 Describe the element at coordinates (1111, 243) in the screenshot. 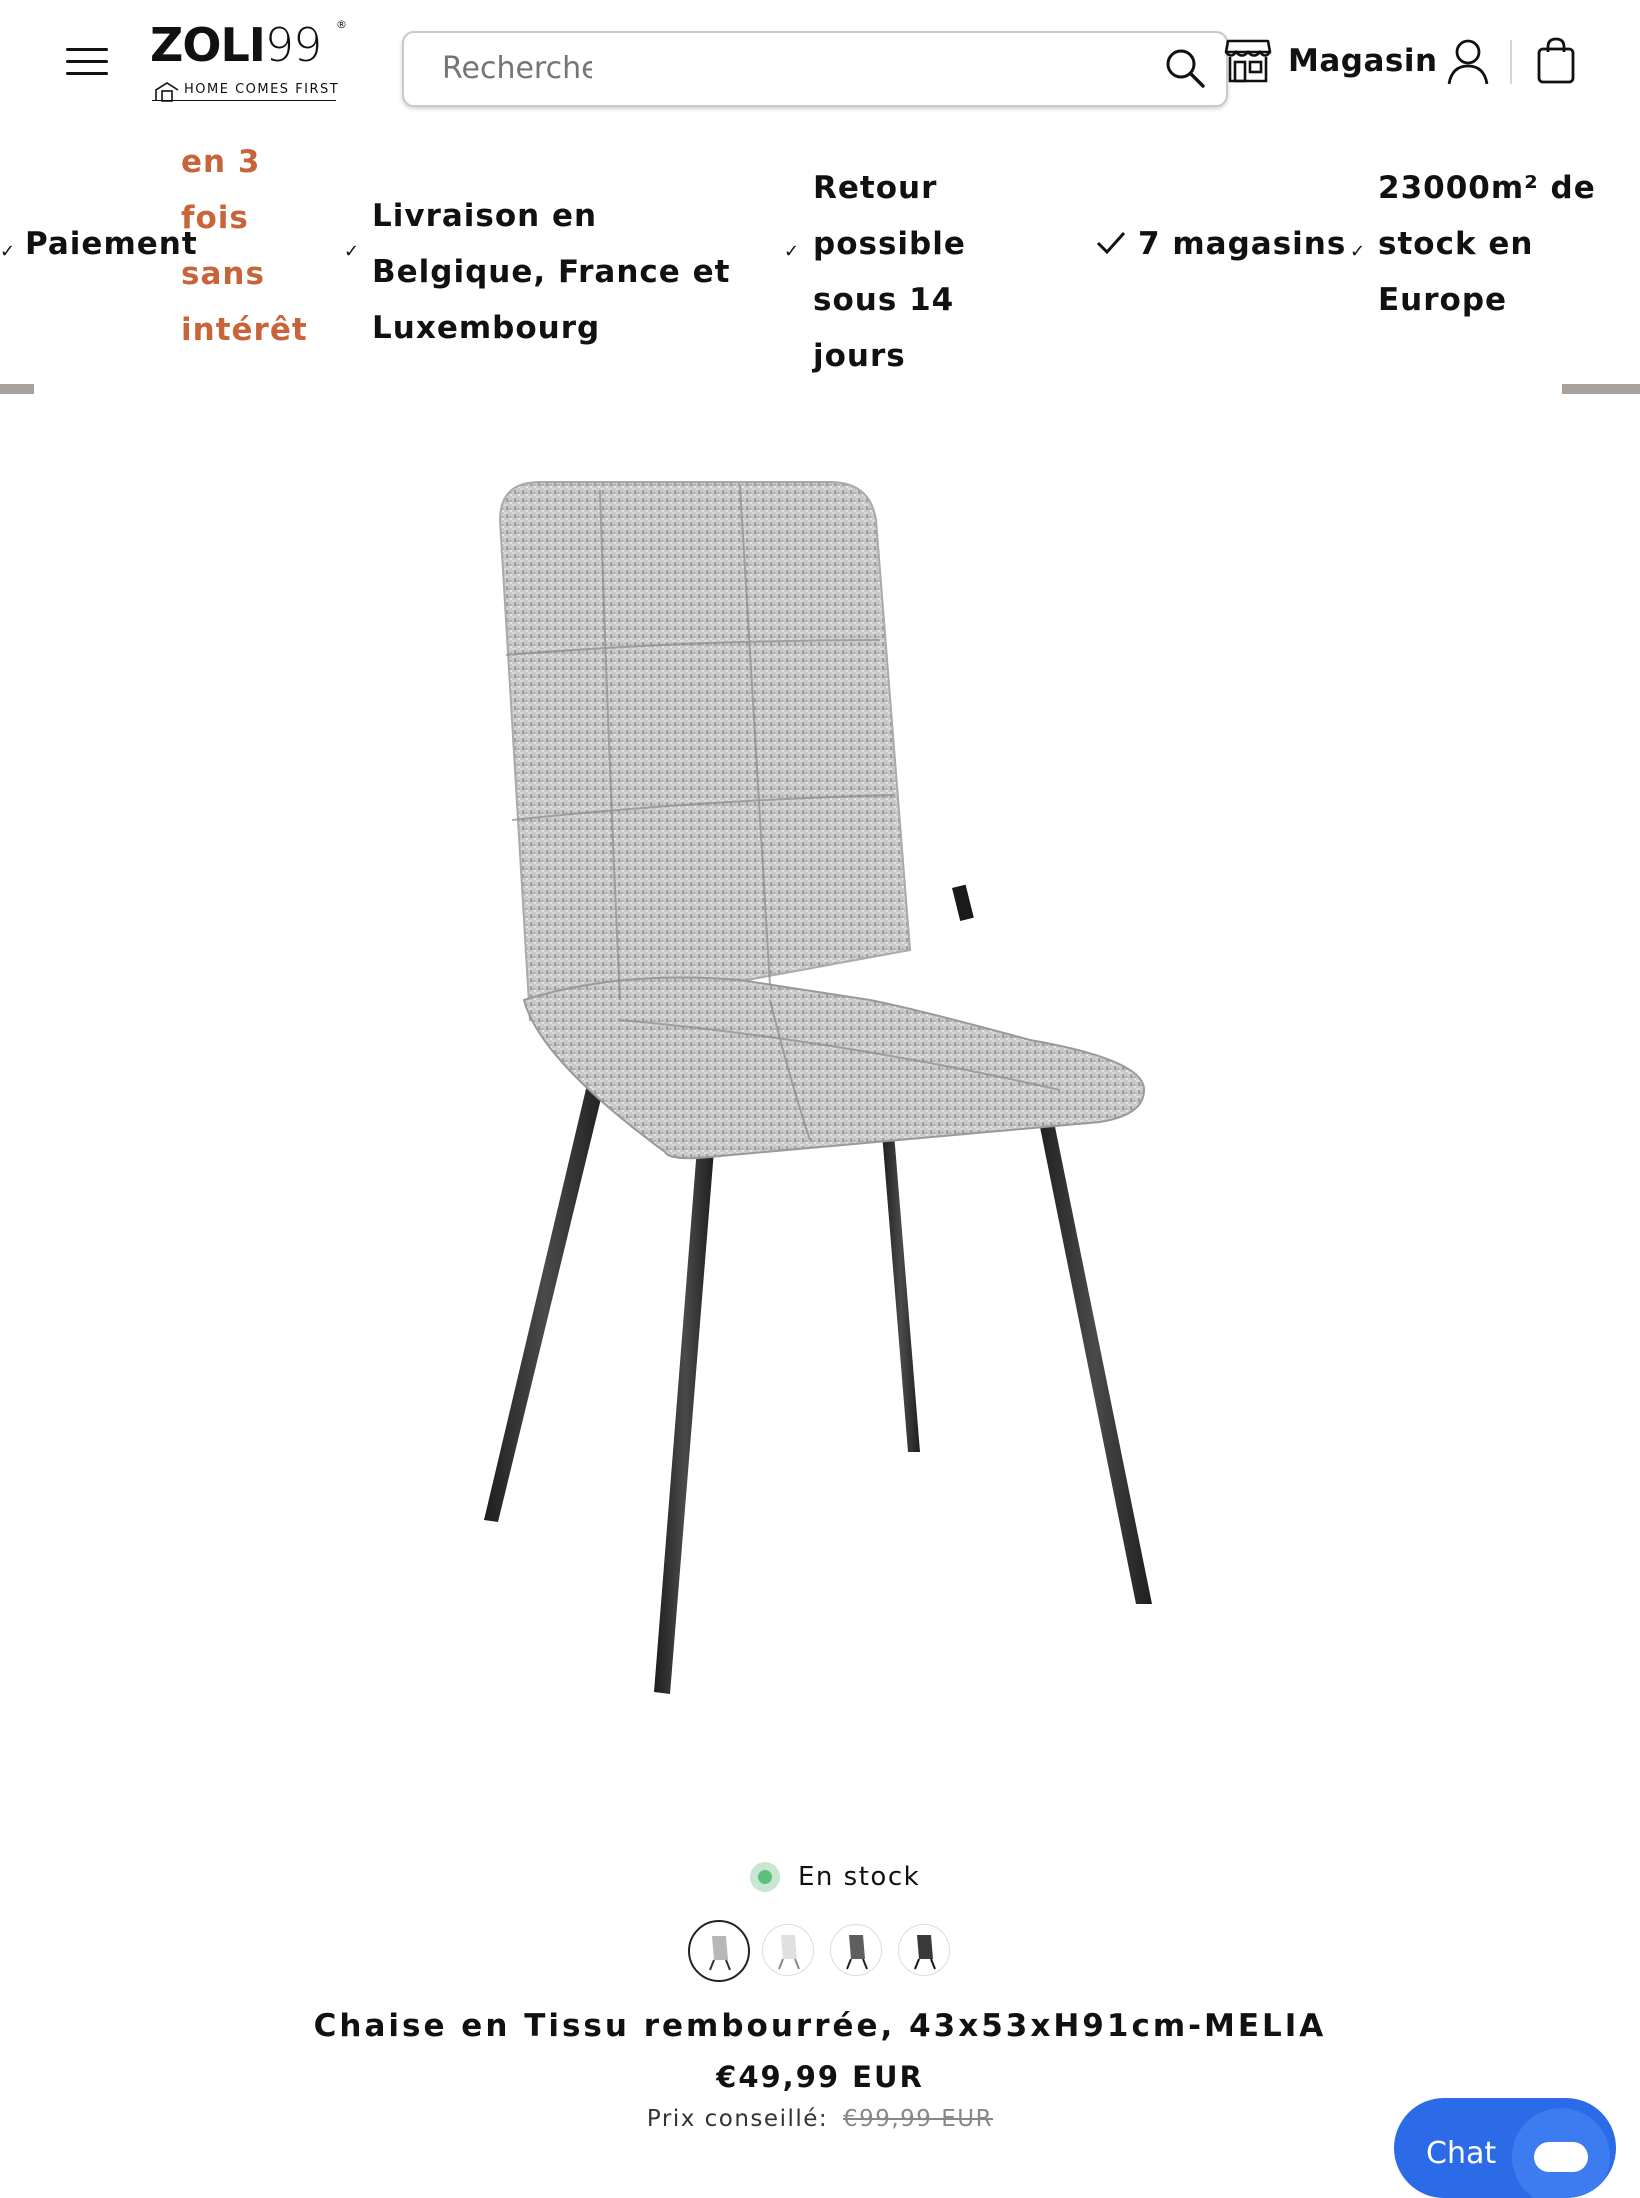

I see `check-icon` at that location.